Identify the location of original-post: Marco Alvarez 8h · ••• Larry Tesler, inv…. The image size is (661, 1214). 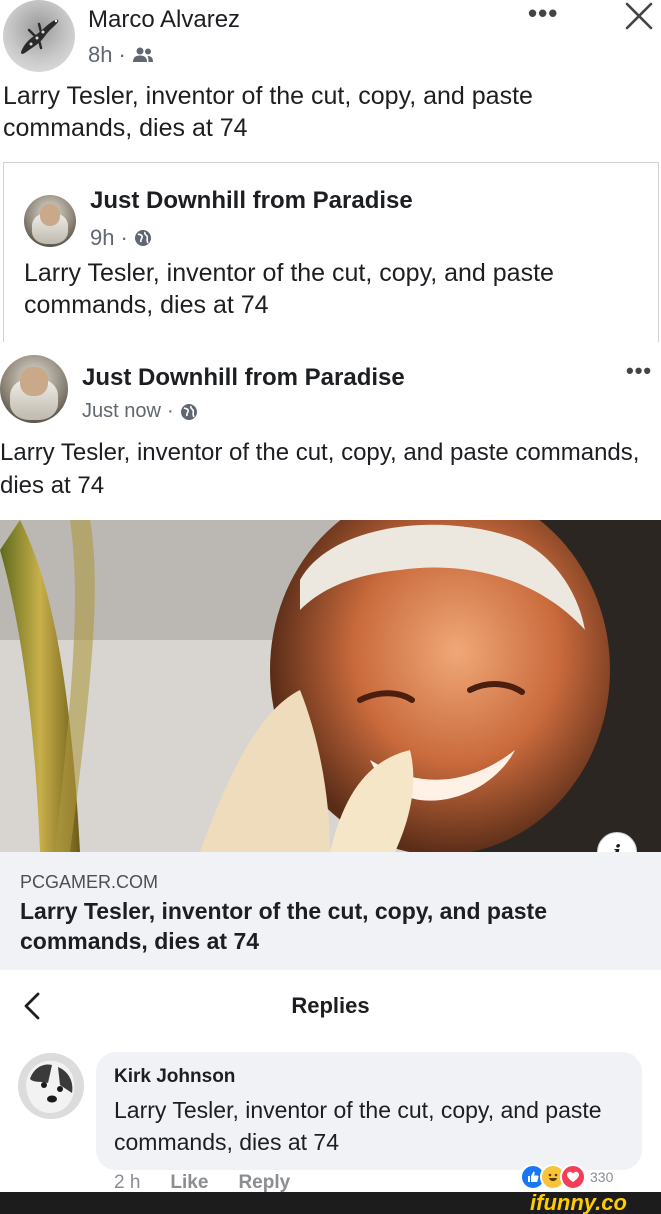
(330, 75).